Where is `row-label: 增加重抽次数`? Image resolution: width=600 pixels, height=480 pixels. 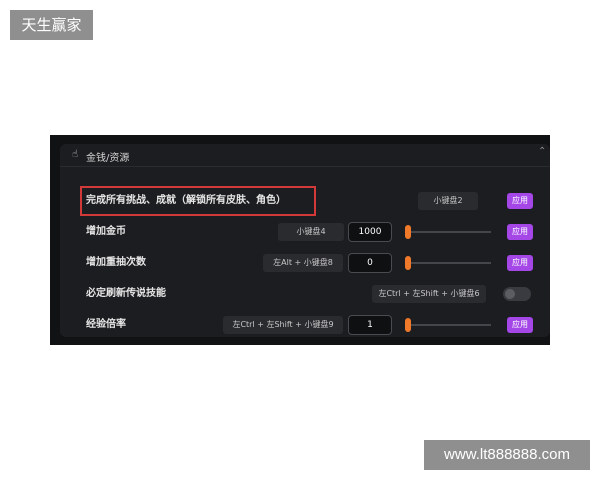
row-label: 增加重抽次数 is located at coordinates (116, 262).